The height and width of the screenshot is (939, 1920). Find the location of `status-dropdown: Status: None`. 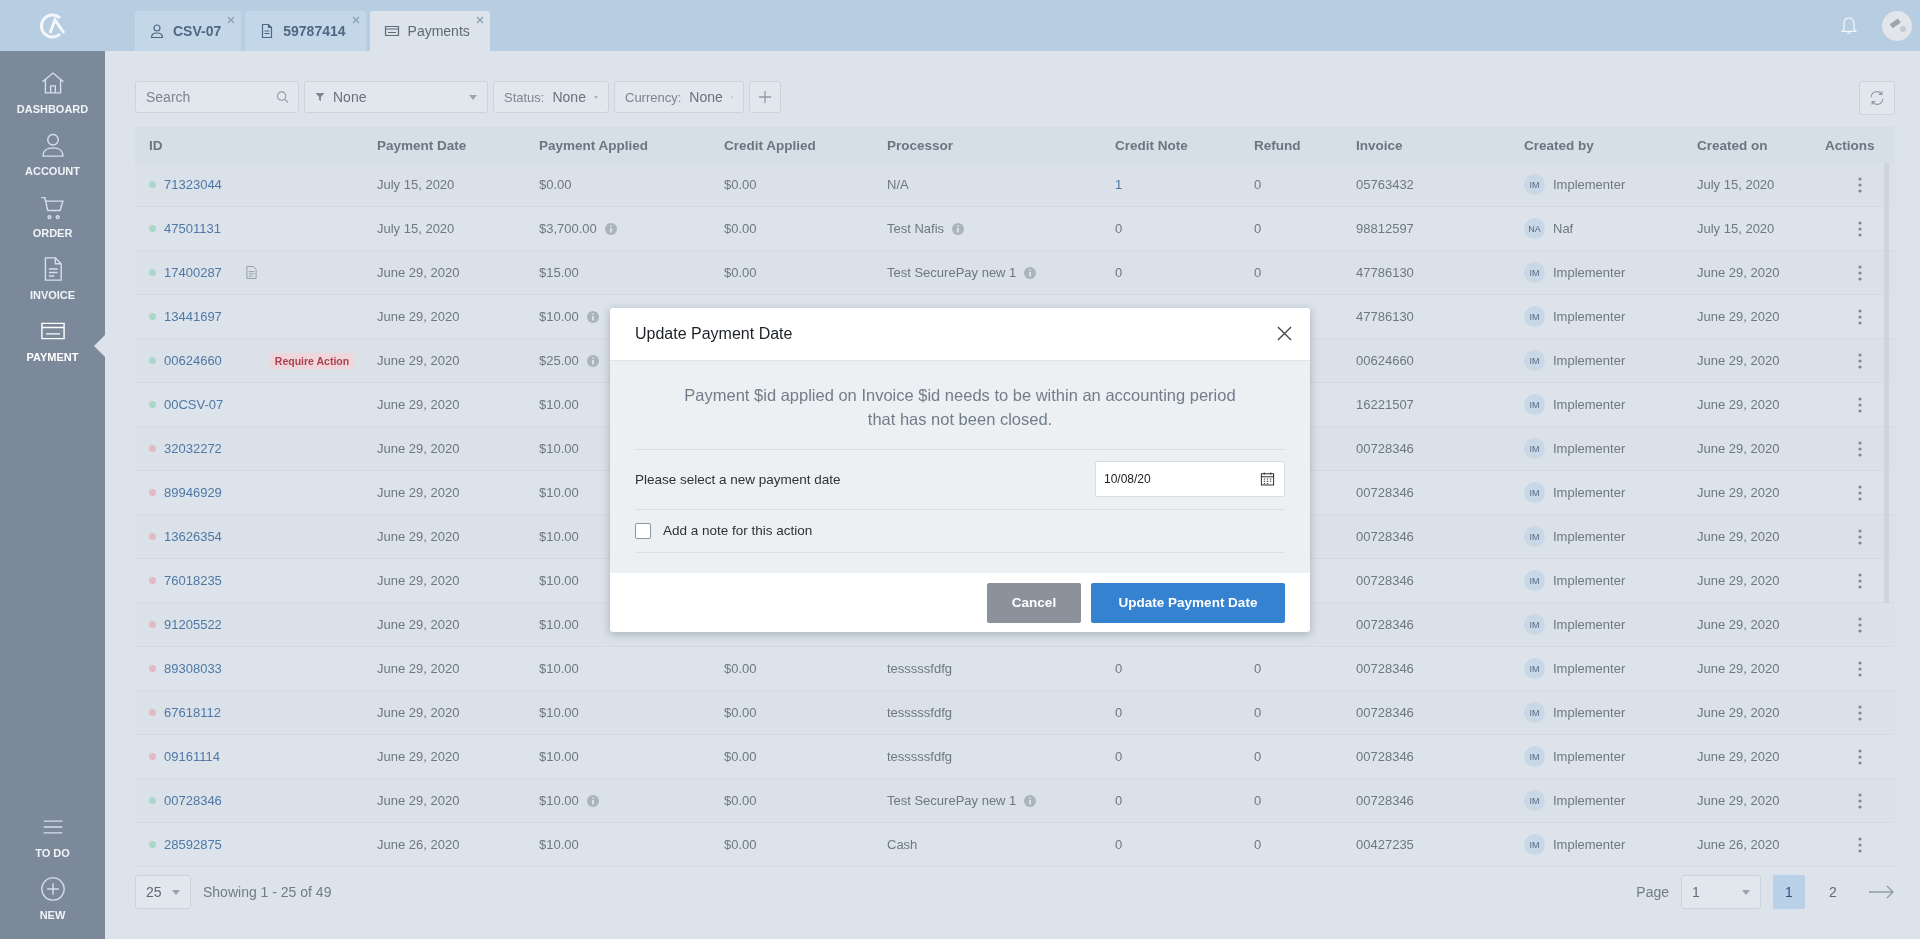

status-dropdown: Status: None is located at coordinates (551, 97).